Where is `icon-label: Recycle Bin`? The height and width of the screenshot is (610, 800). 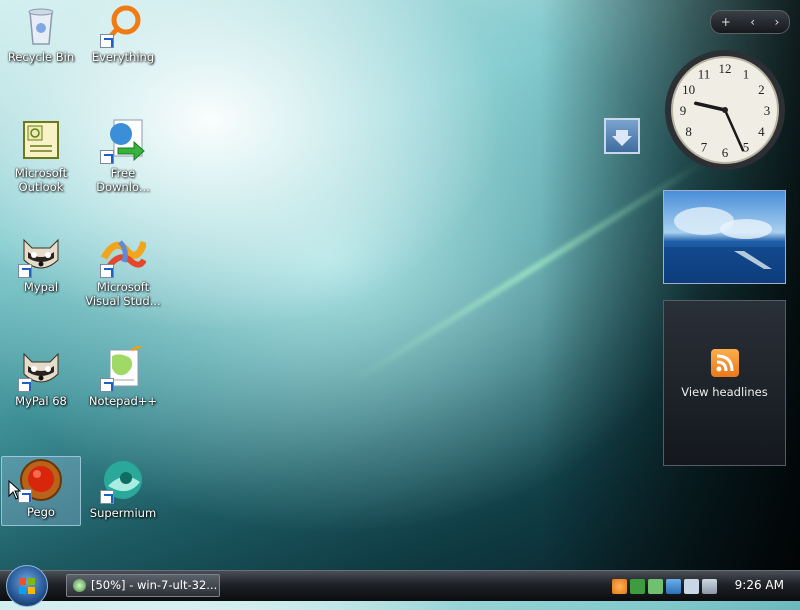 icon-label: Recycle Bin is located at coordinates (41, 57).